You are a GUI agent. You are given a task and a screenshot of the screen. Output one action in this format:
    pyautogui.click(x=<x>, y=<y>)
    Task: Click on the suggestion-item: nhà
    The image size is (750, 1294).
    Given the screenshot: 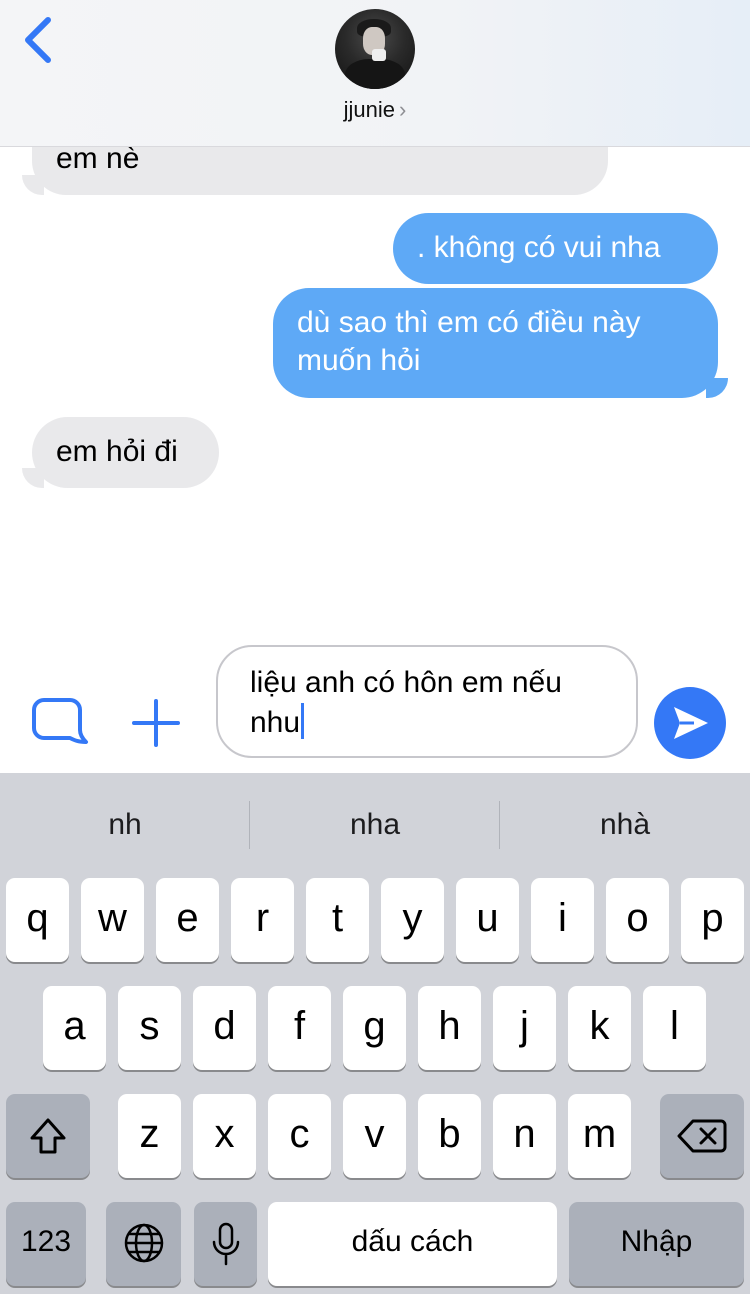 What is the action you would take?
    pyautogui.click(x=625, y=828)
    